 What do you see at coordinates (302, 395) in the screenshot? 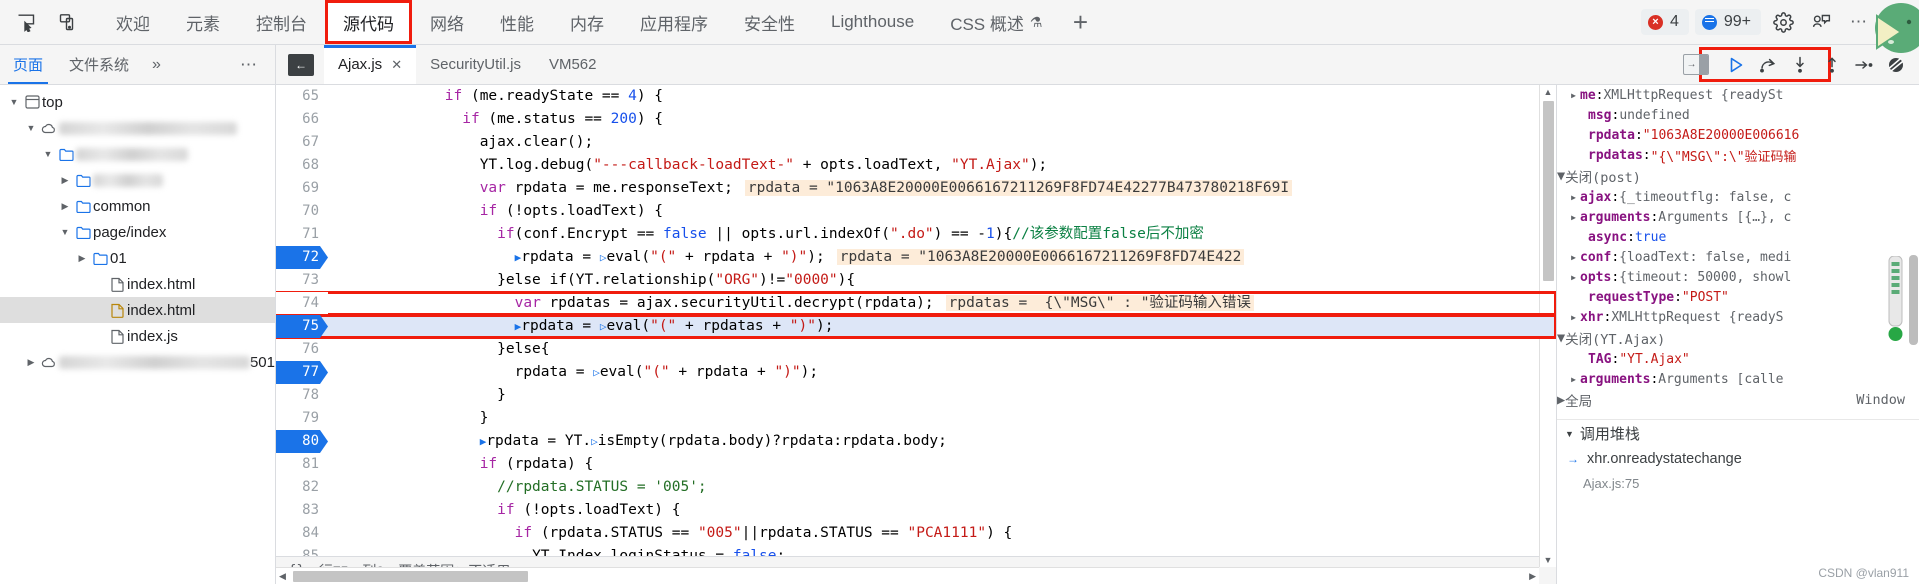
I see `line-number: 78` at bounding box center [302, 395].